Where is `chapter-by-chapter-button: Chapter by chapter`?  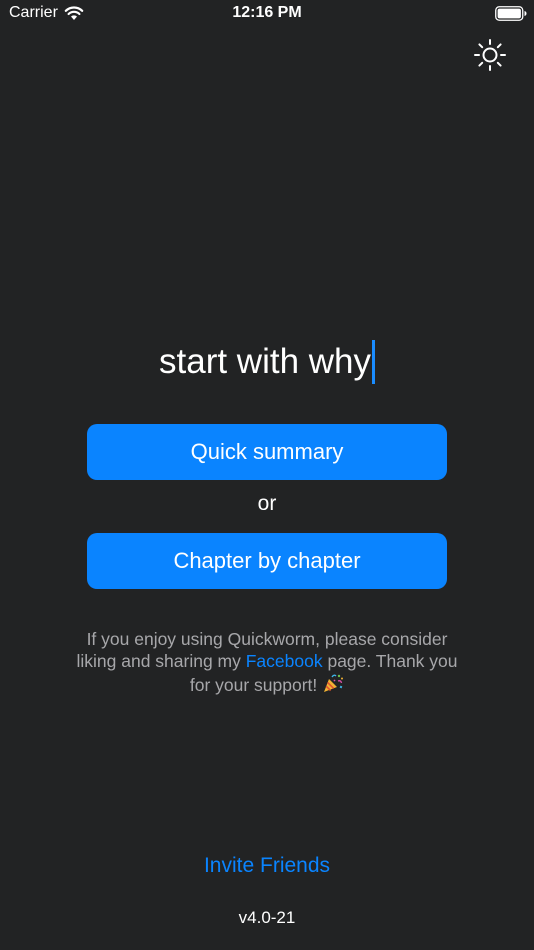
chapter-by-chapter-button: Chapter by chapter is located at coordinates (267, 561).